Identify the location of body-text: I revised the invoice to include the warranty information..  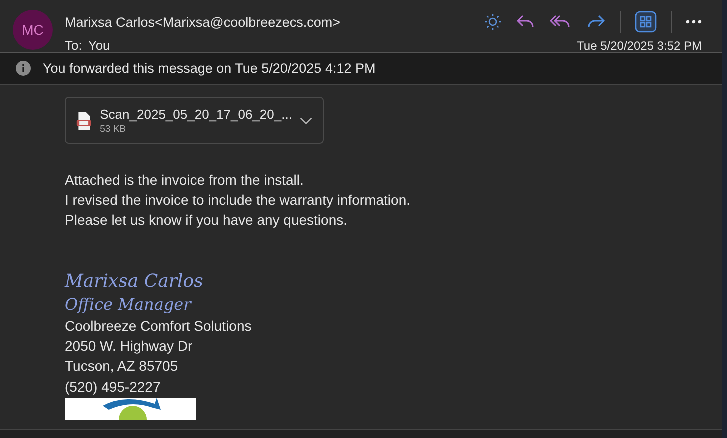
(238, 200).